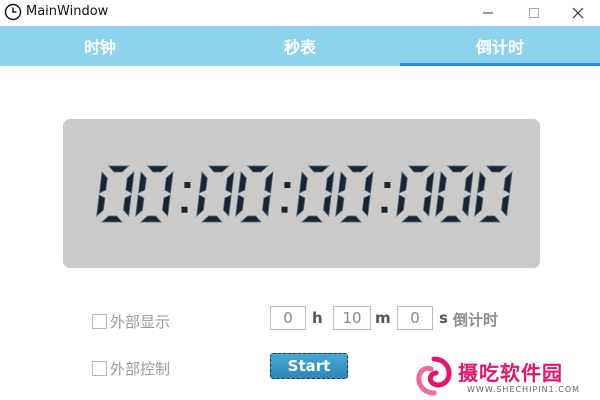  What do you see at coordinates (99, 321) in the screenshot?
I see `external-display-checkbox` at bounding box center [99, 321].